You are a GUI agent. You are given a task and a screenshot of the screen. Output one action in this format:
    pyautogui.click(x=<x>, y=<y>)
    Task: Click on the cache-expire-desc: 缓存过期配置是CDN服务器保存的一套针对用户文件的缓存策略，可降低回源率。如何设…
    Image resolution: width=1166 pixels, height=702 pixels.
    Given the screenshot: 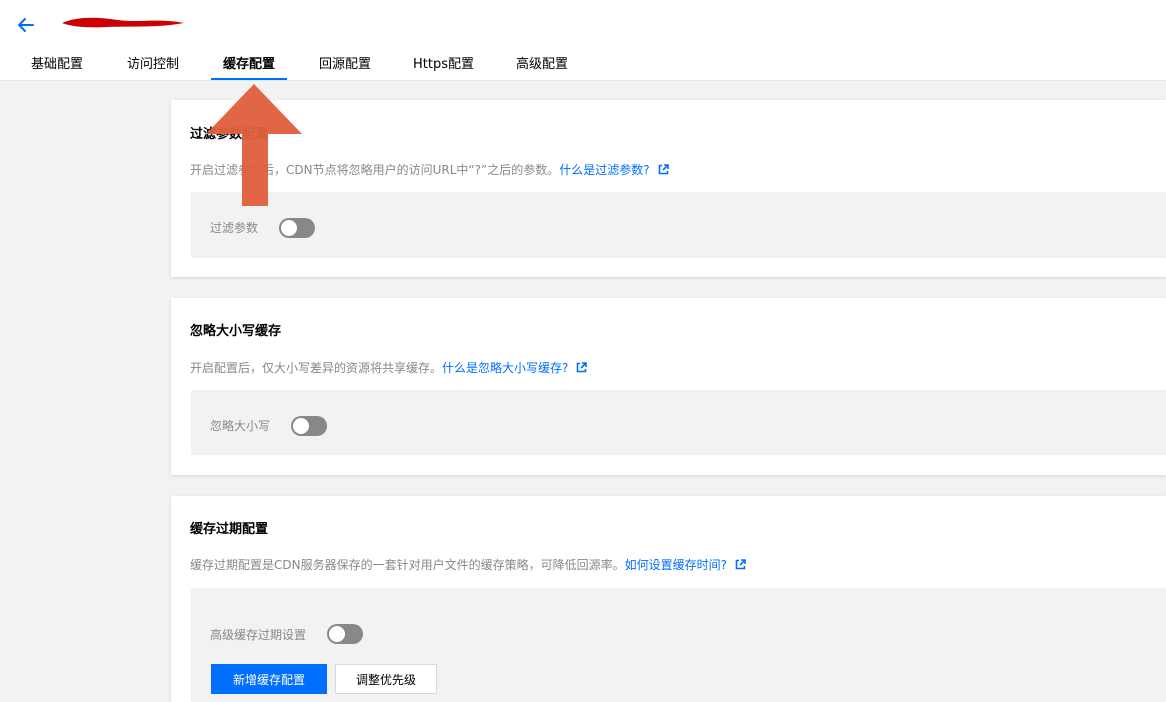 What is the action you would take?
    pyautogui.click(x=468, y=564)
    